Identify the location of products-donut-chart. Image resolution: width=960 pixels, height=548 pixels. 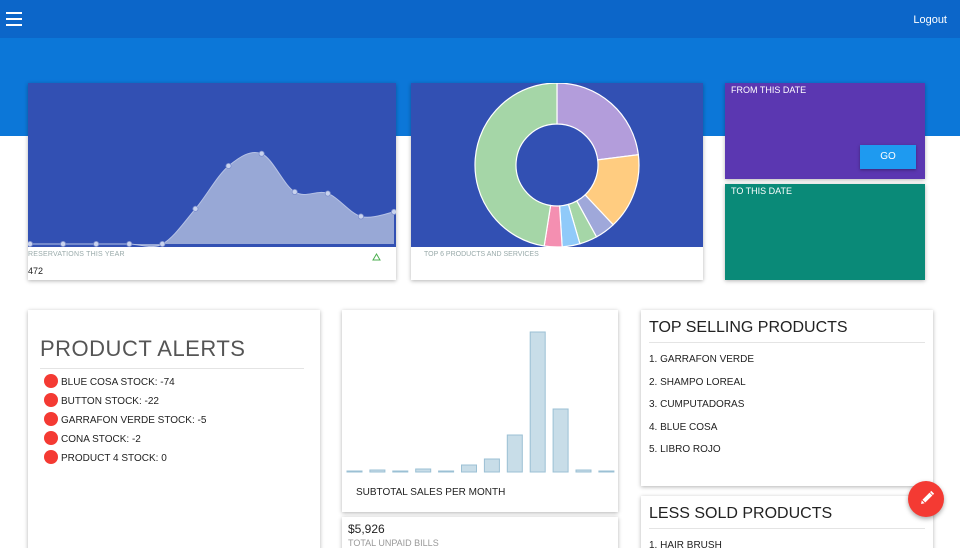
(557, 165).